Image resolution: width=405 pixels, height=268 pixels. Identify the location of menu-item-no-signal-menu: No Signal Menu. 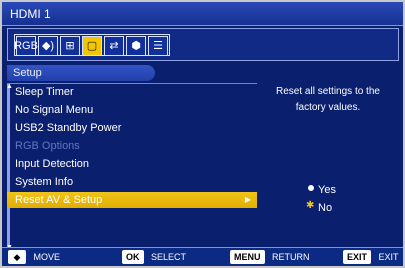
(132, 110).